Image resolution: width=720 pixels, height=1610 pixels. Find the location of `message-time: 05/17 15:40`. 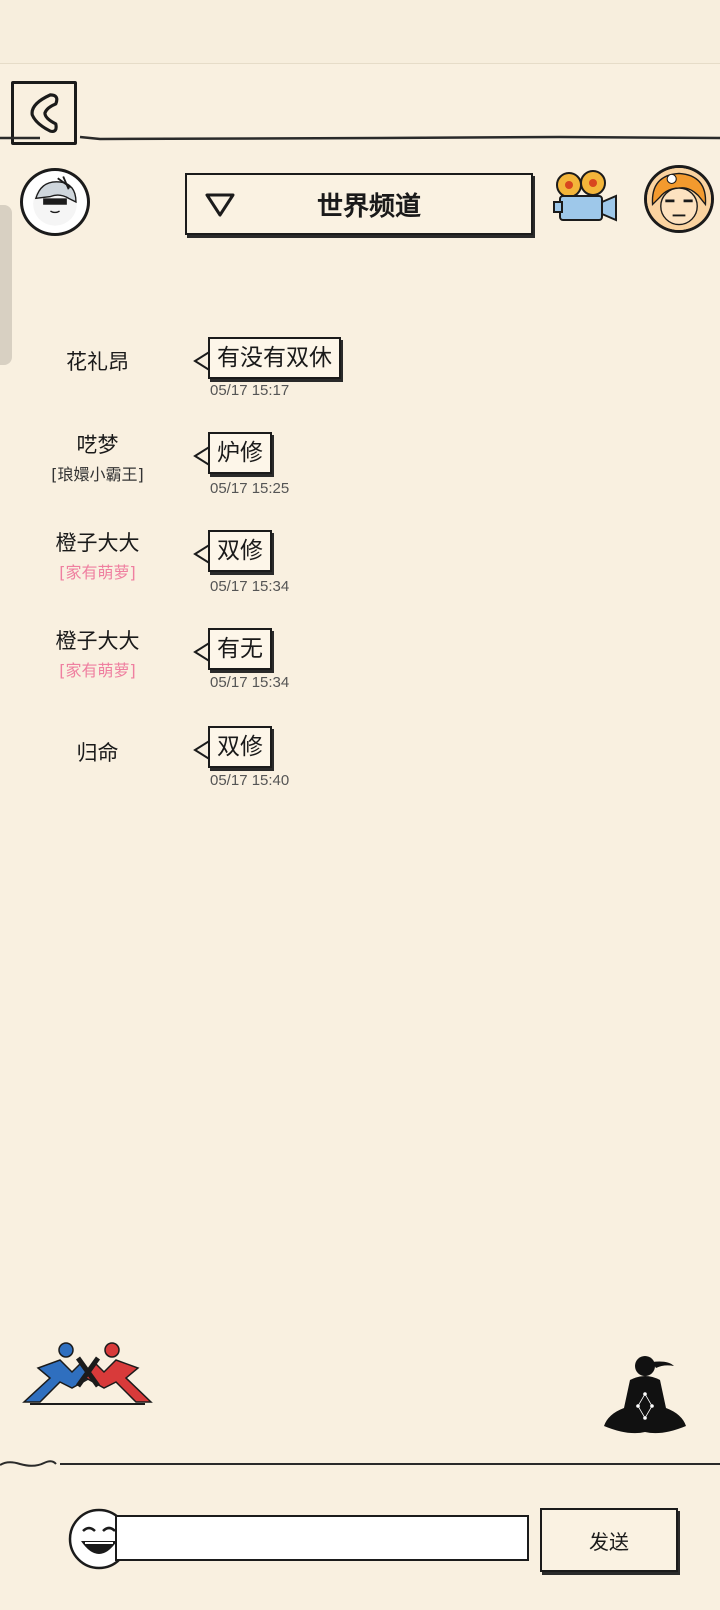

message-time: 05/17 15:40 is located at coordinates (250, 780).